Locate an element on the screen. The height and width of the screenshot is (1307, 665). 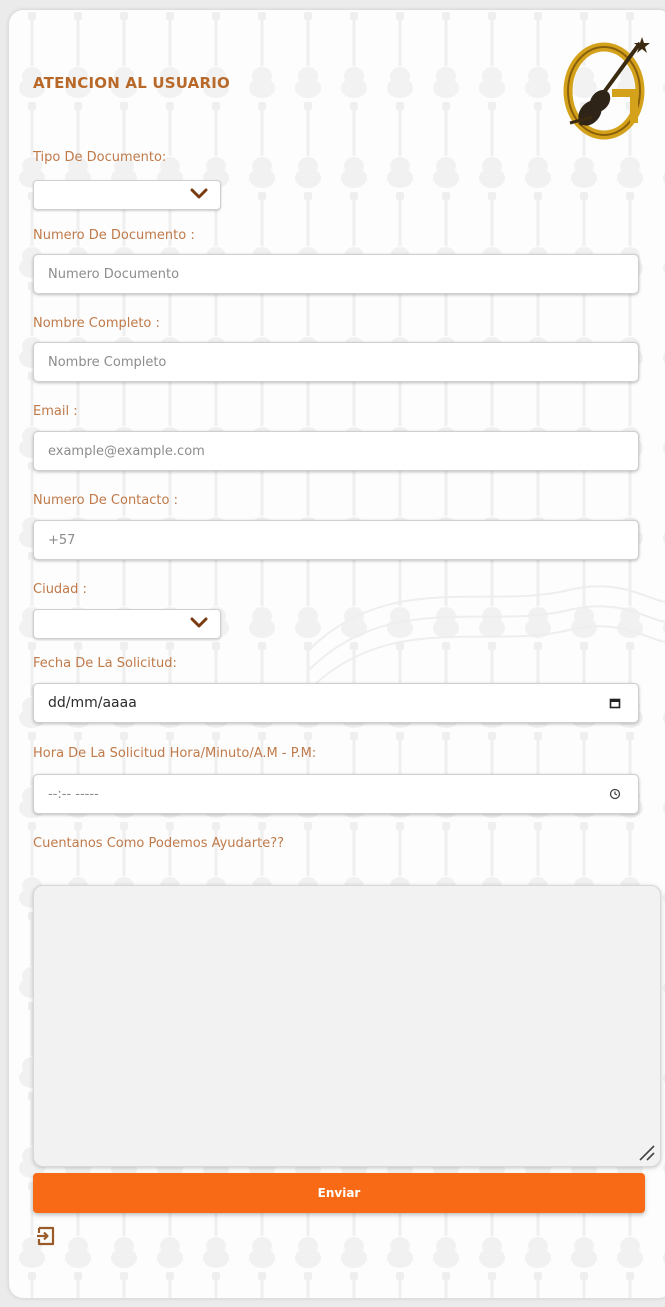
numero-contacto-label: Numero De Contacto : is located at coordinates (105, 500).